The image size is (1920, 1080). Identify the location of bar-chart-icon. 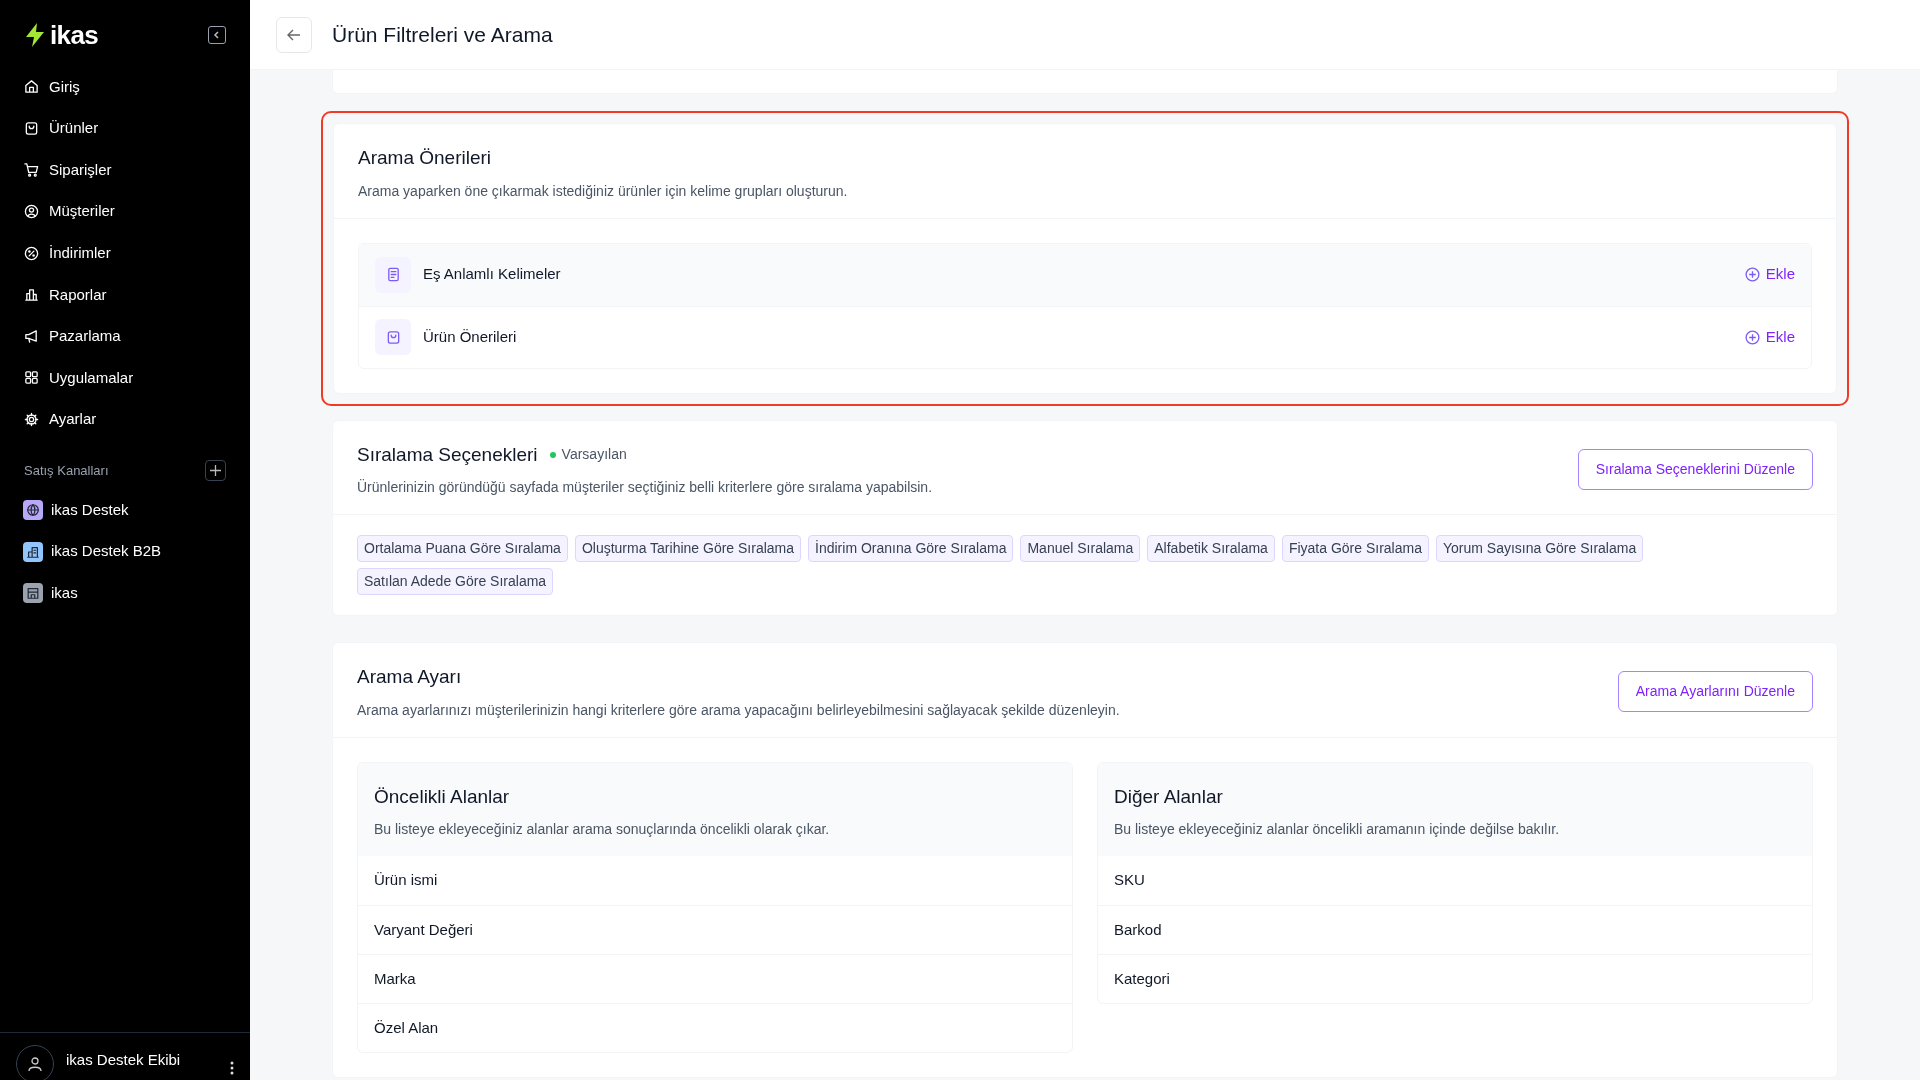
(31, 295).